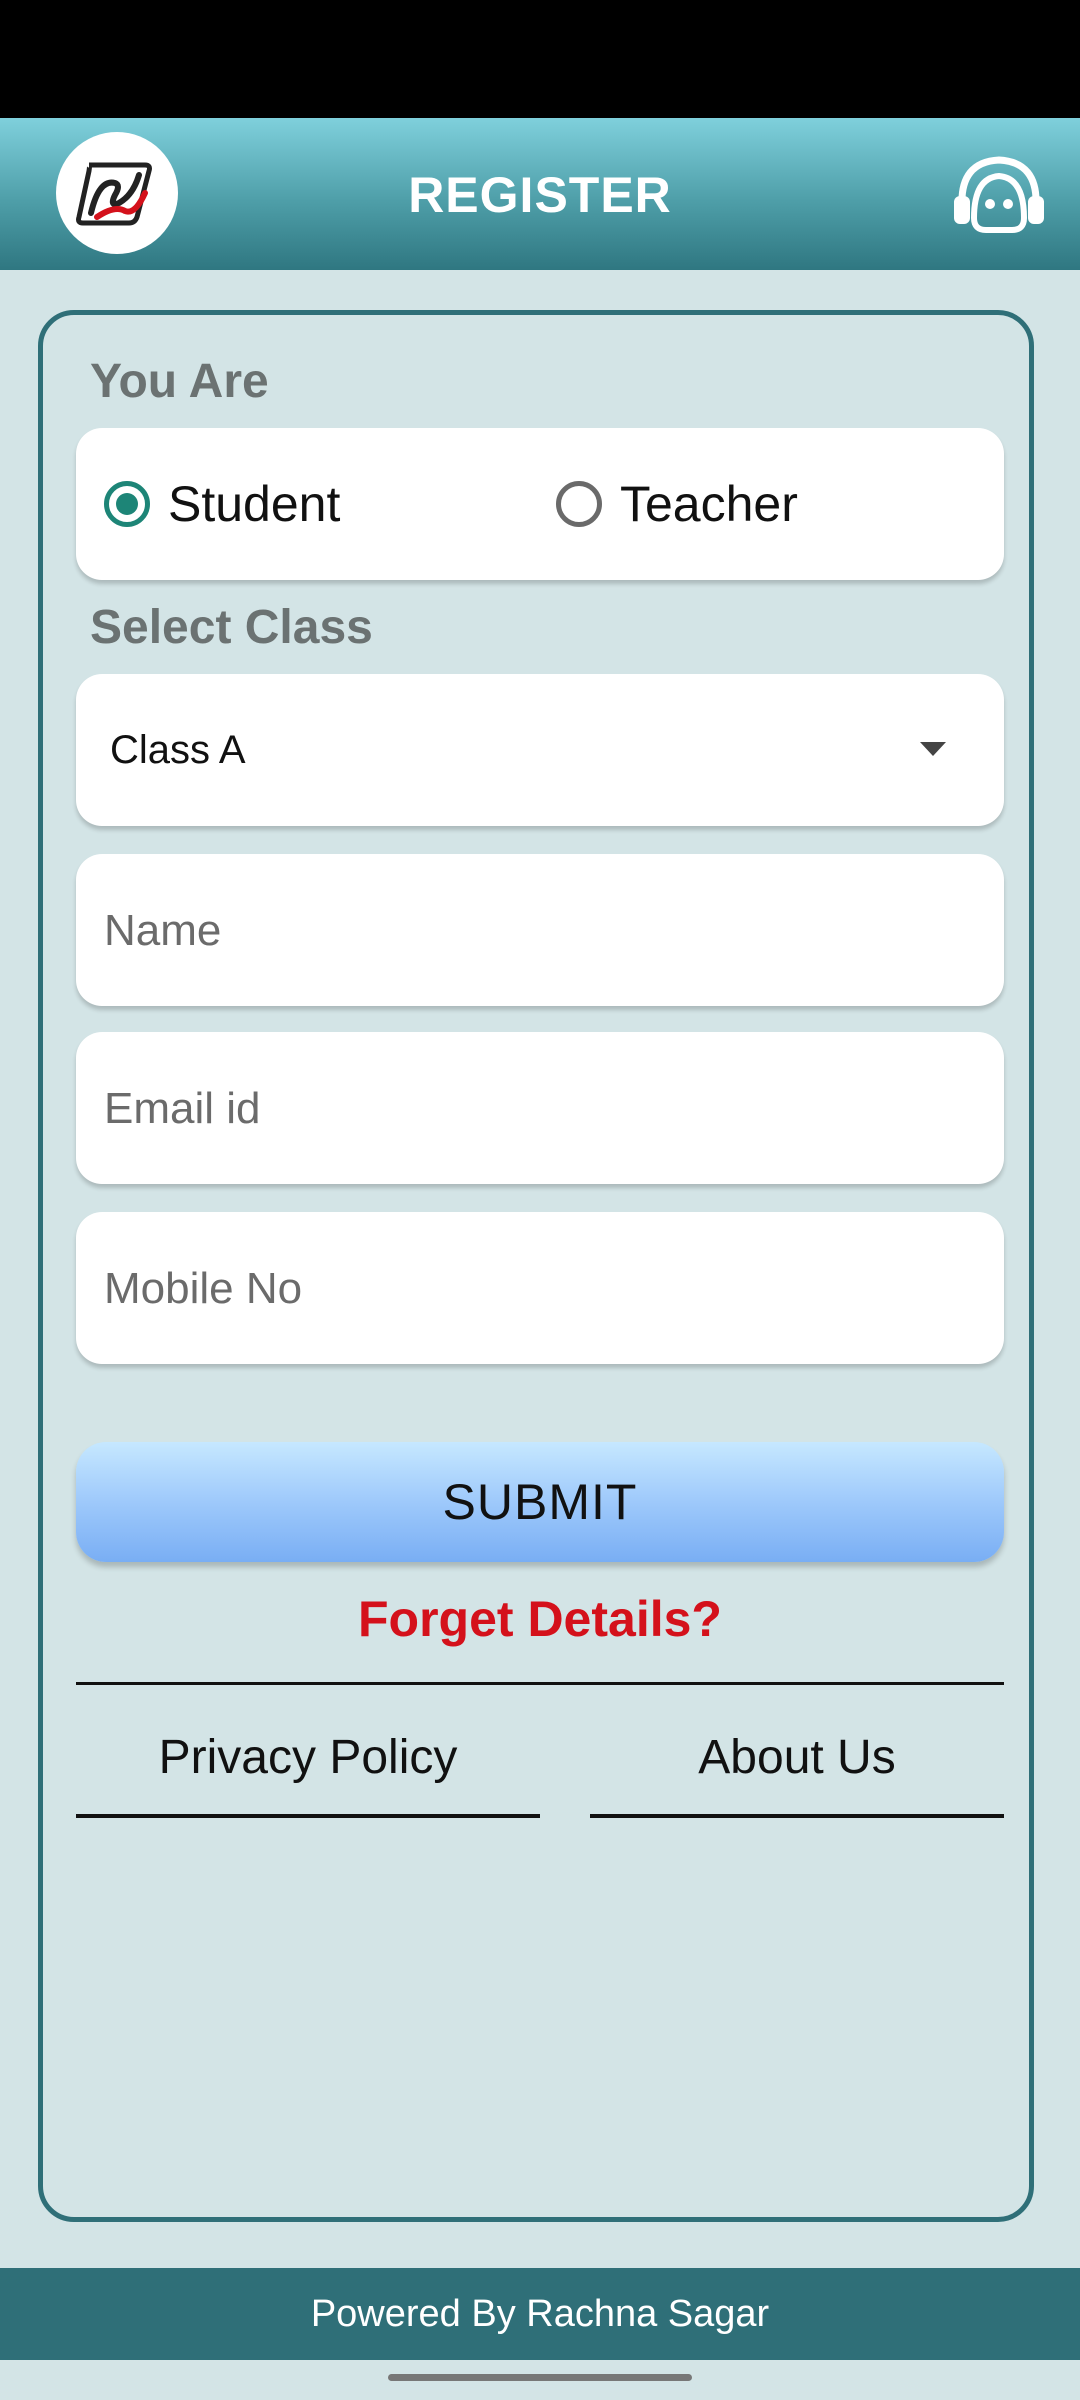 This screenshot has width=1080, height=2400. I want to click on page-title: REGISTER, so click(540, 195).